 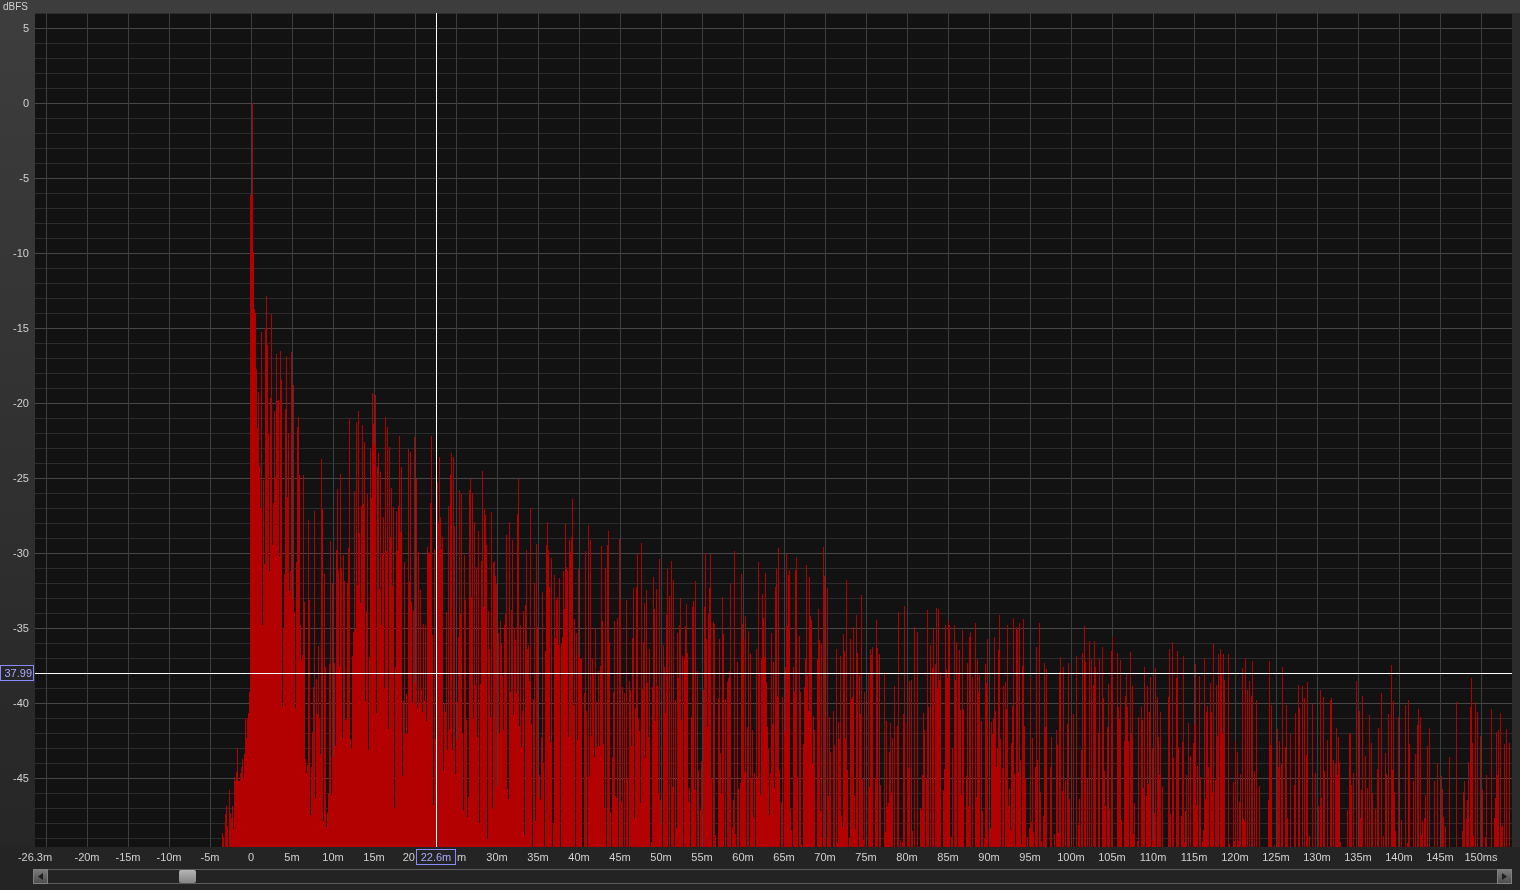 What do you see at coordinates (333, 857) in the screenshot?
I see `axis-tick-label: 10m` at bounding box center [333, 857].